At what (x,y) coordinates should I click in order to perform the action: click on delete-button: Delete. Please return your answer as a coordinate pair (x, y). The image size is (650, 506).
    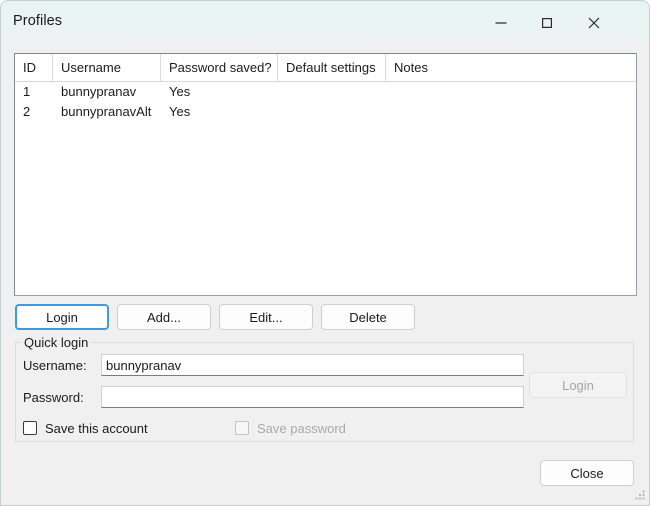
    Looking at the image, I should click on (368, 317).